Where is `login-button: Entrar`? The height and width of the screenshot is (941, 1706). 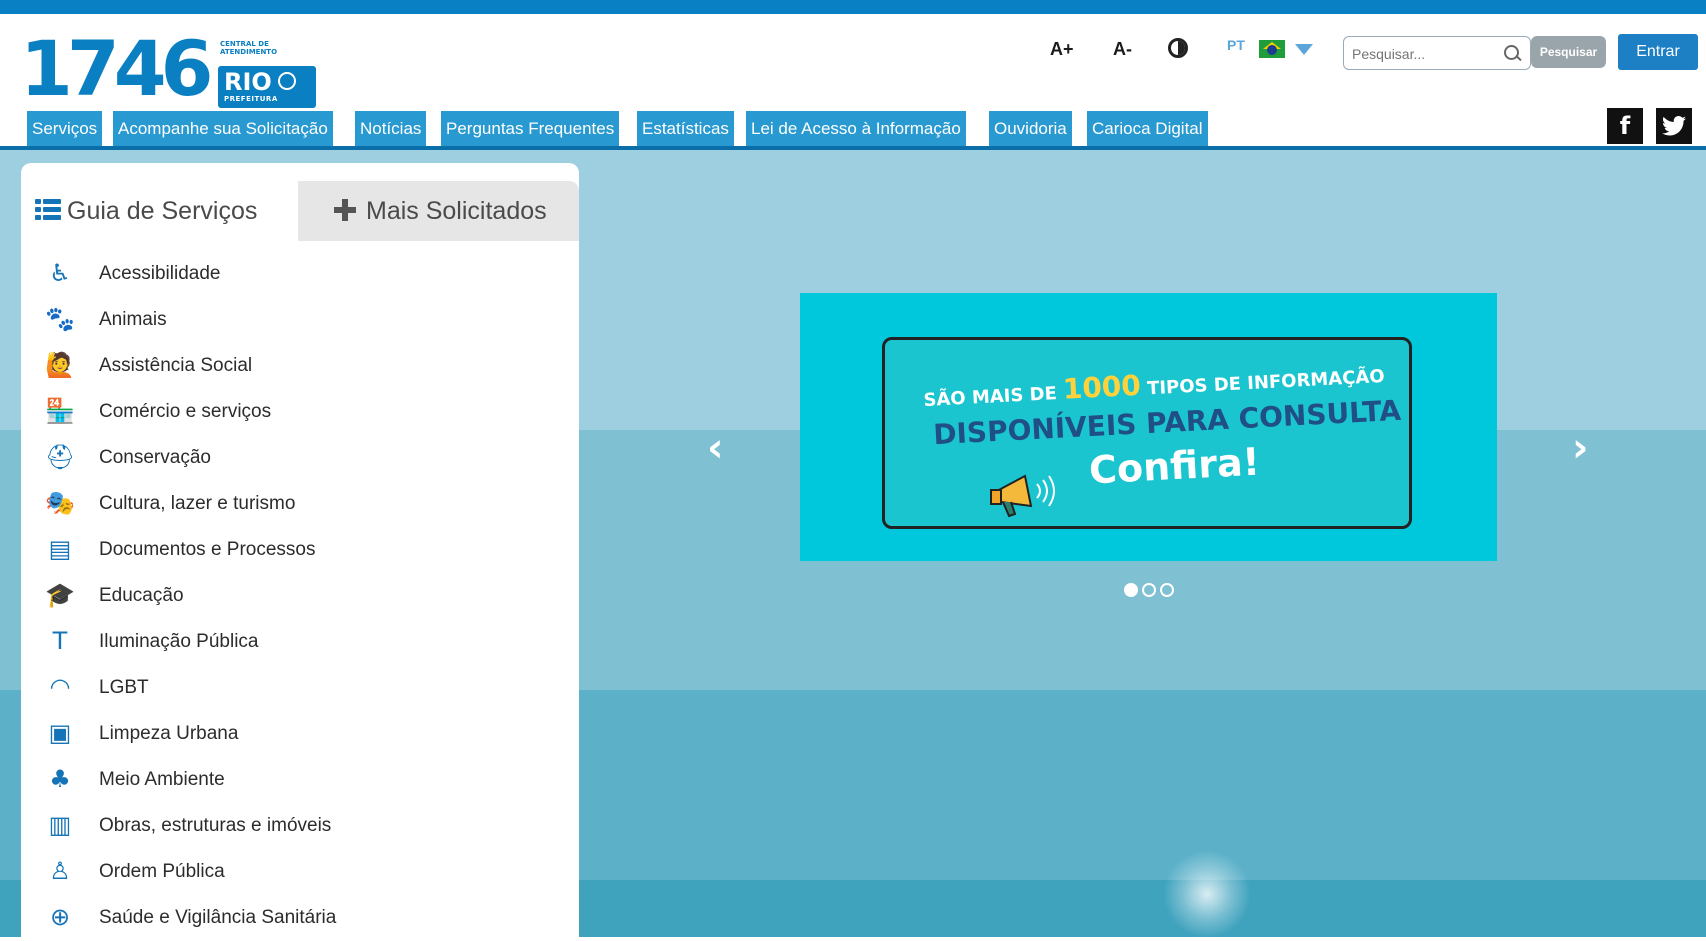 login-button: Entrar is located at coordinates (1658, 52).